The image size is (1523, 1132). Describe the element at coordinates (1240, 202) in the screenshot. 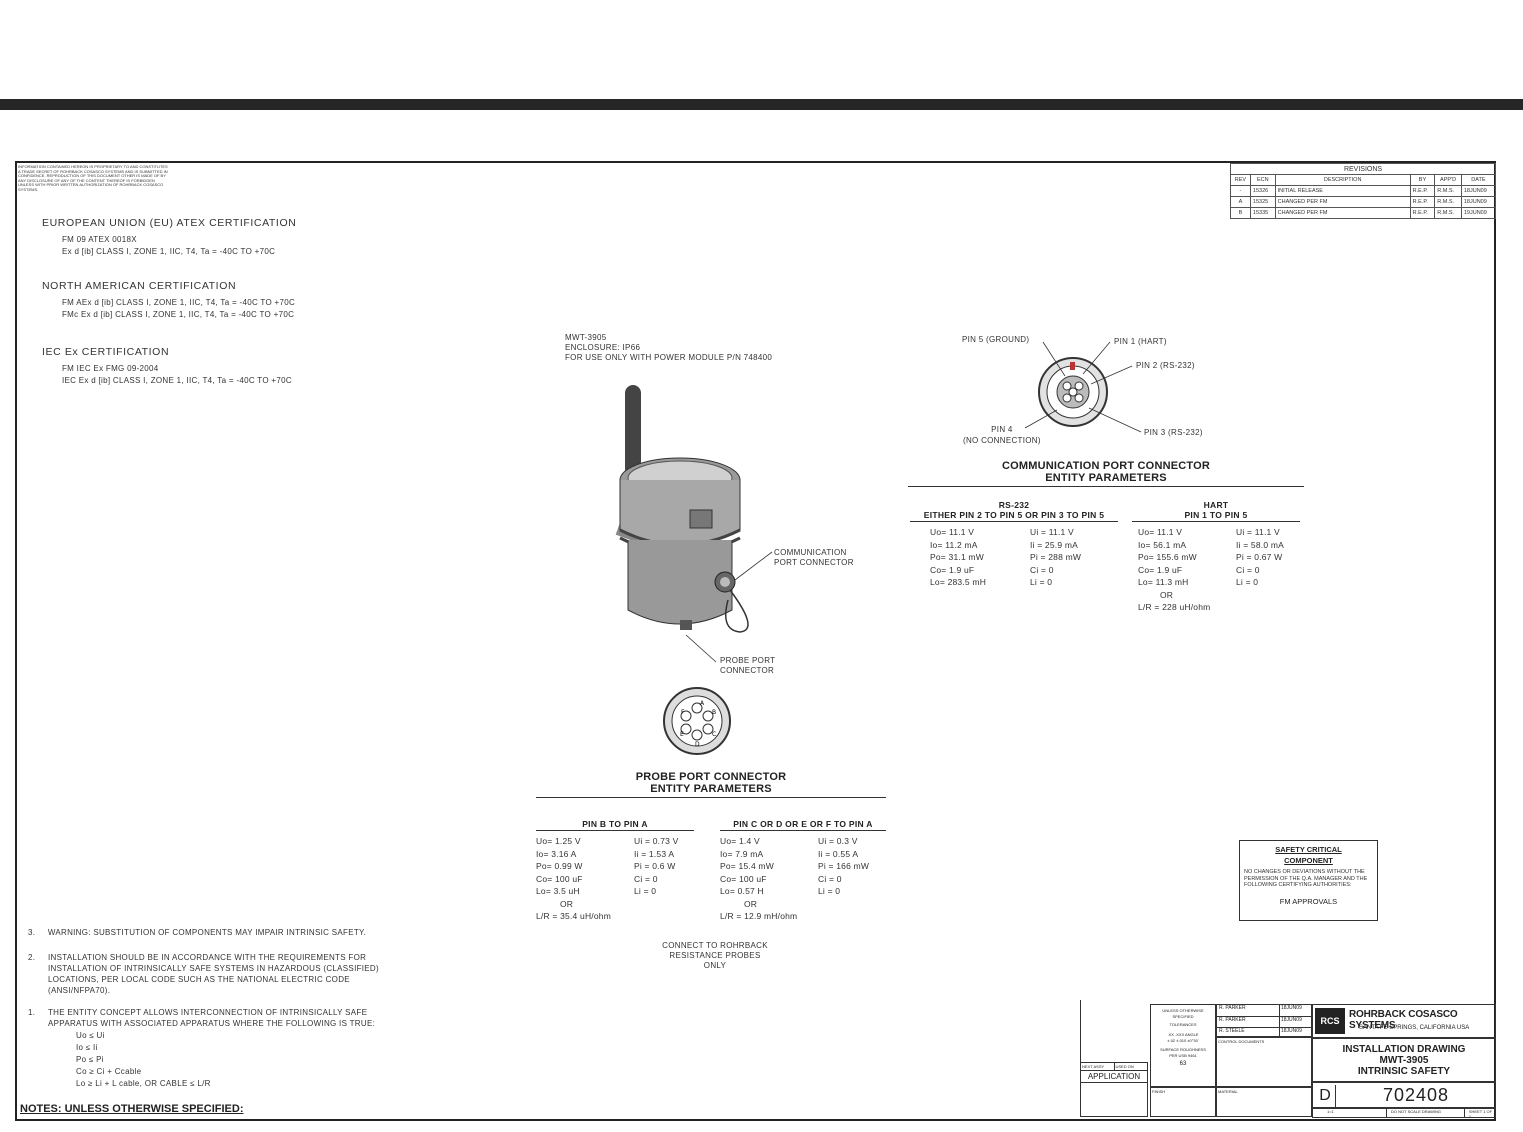

I see `rev-cell: A` at that location.